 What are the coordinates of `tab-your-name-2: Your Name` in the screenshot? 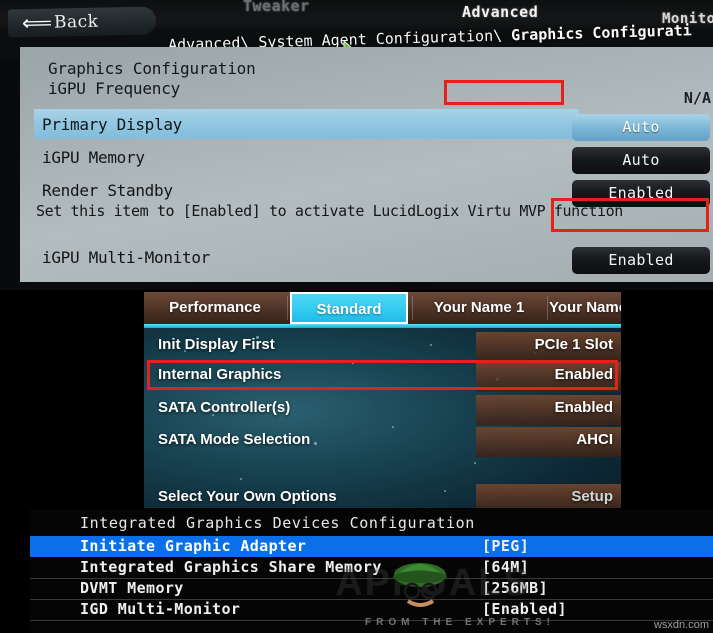 It's located at (585, 308).